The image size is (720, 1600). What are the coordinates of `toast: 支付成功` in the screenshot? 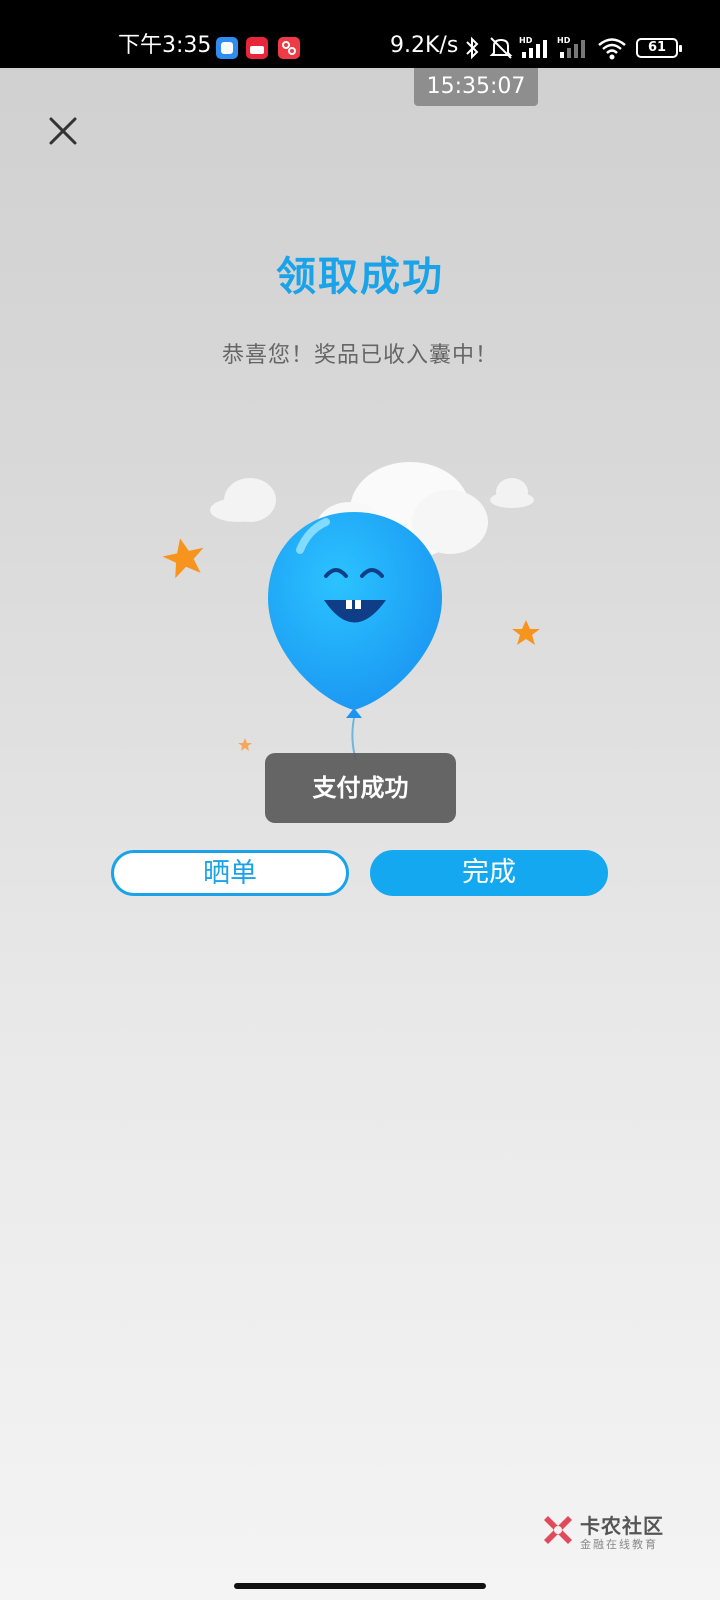 It's located at (360, 788).